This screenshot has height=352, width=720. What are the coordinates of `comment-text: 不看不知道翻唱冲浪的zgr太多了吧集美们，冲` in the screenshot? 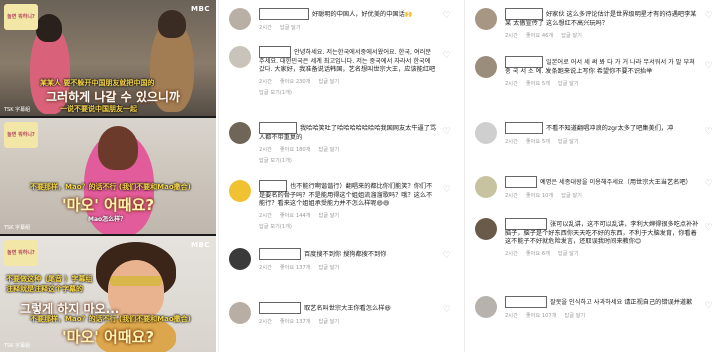 It's located at (610, 128).